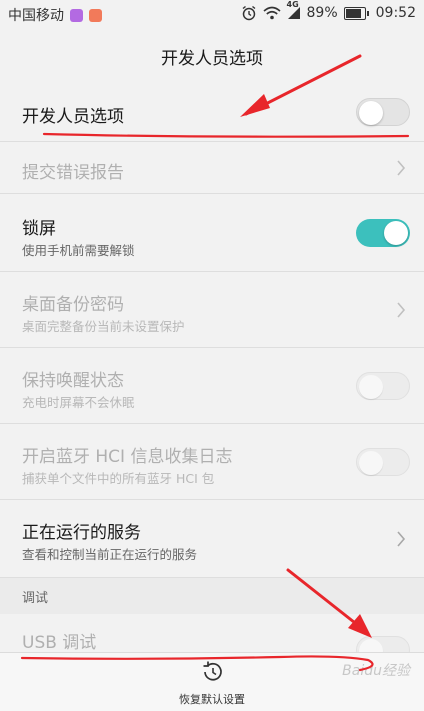 The width and height of the screenshot is (424, 711). I want to click on lock-screen-toggle, so click(383, 233).